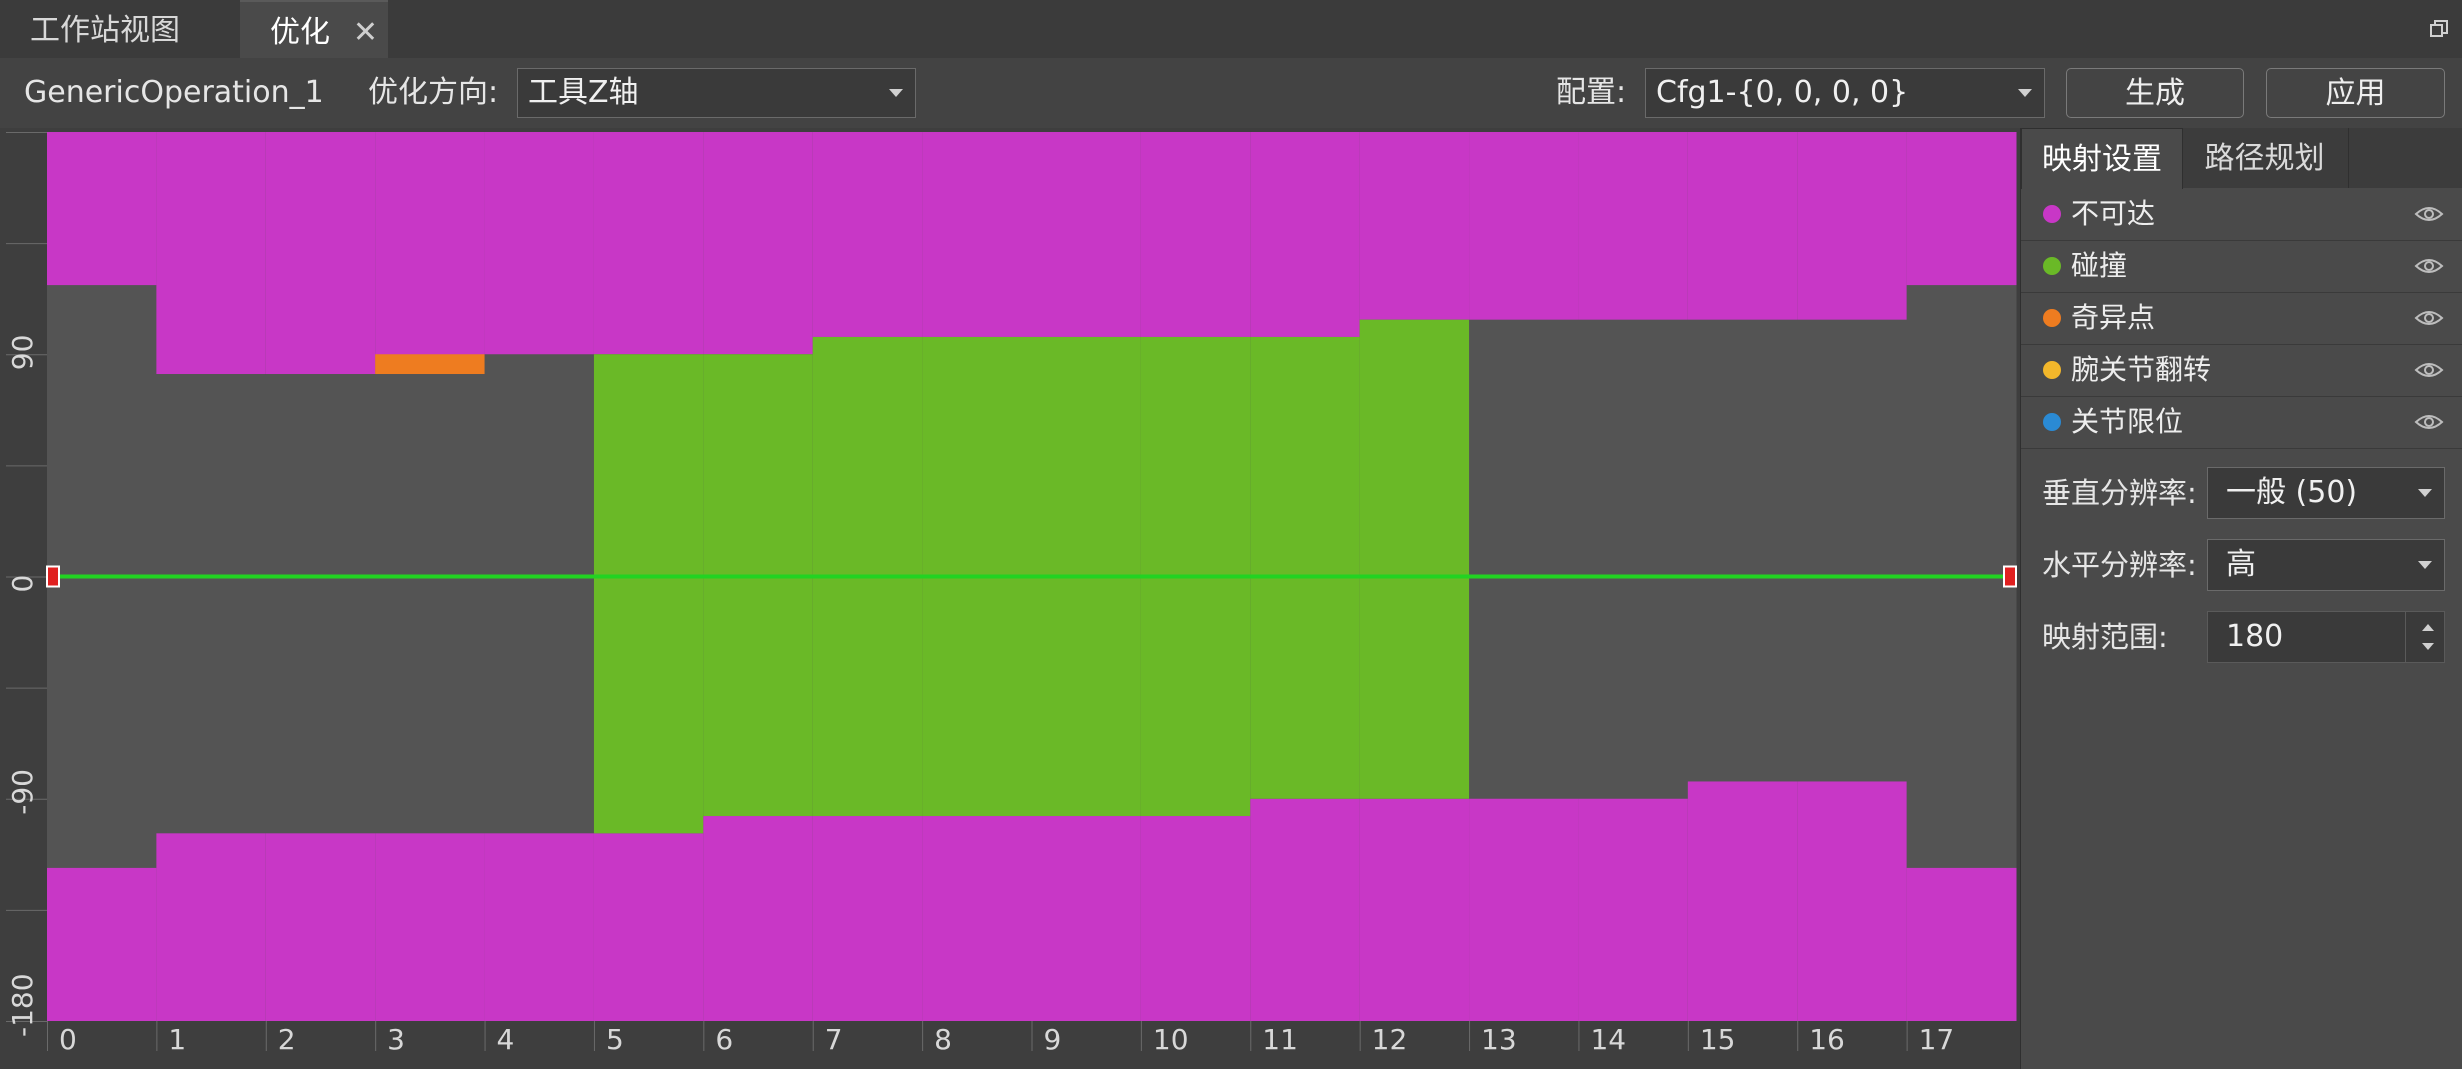 Image resolution: width=2462 pixels, height=1069 pixels. I want to click on config-select: Cfg1-{0, 0, 0, 0}, so click(1845, 93).